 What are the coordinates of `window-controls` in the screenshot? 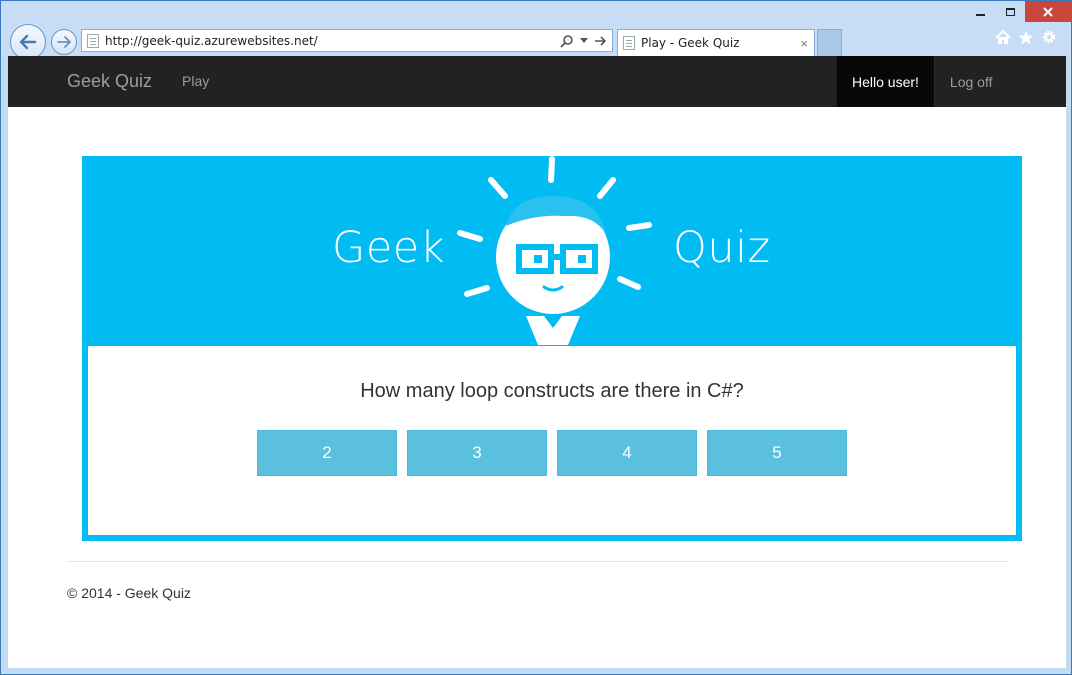 It's located at (1018, 11).